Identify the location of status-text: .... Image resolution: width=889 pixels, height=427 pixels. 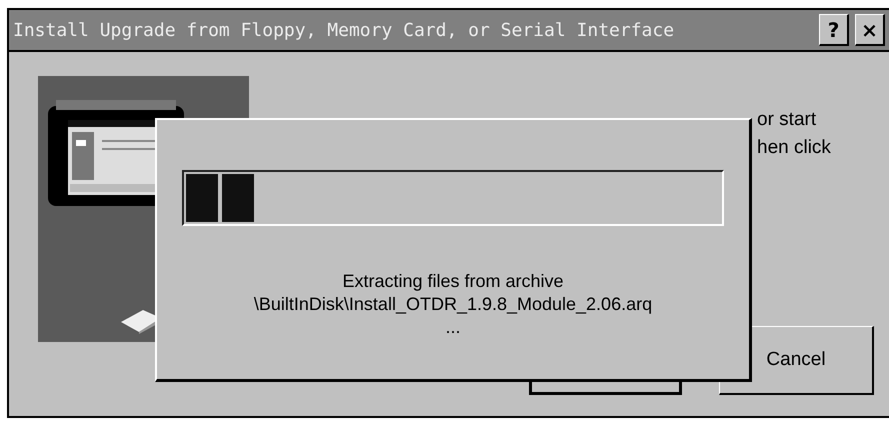
(452, 327).